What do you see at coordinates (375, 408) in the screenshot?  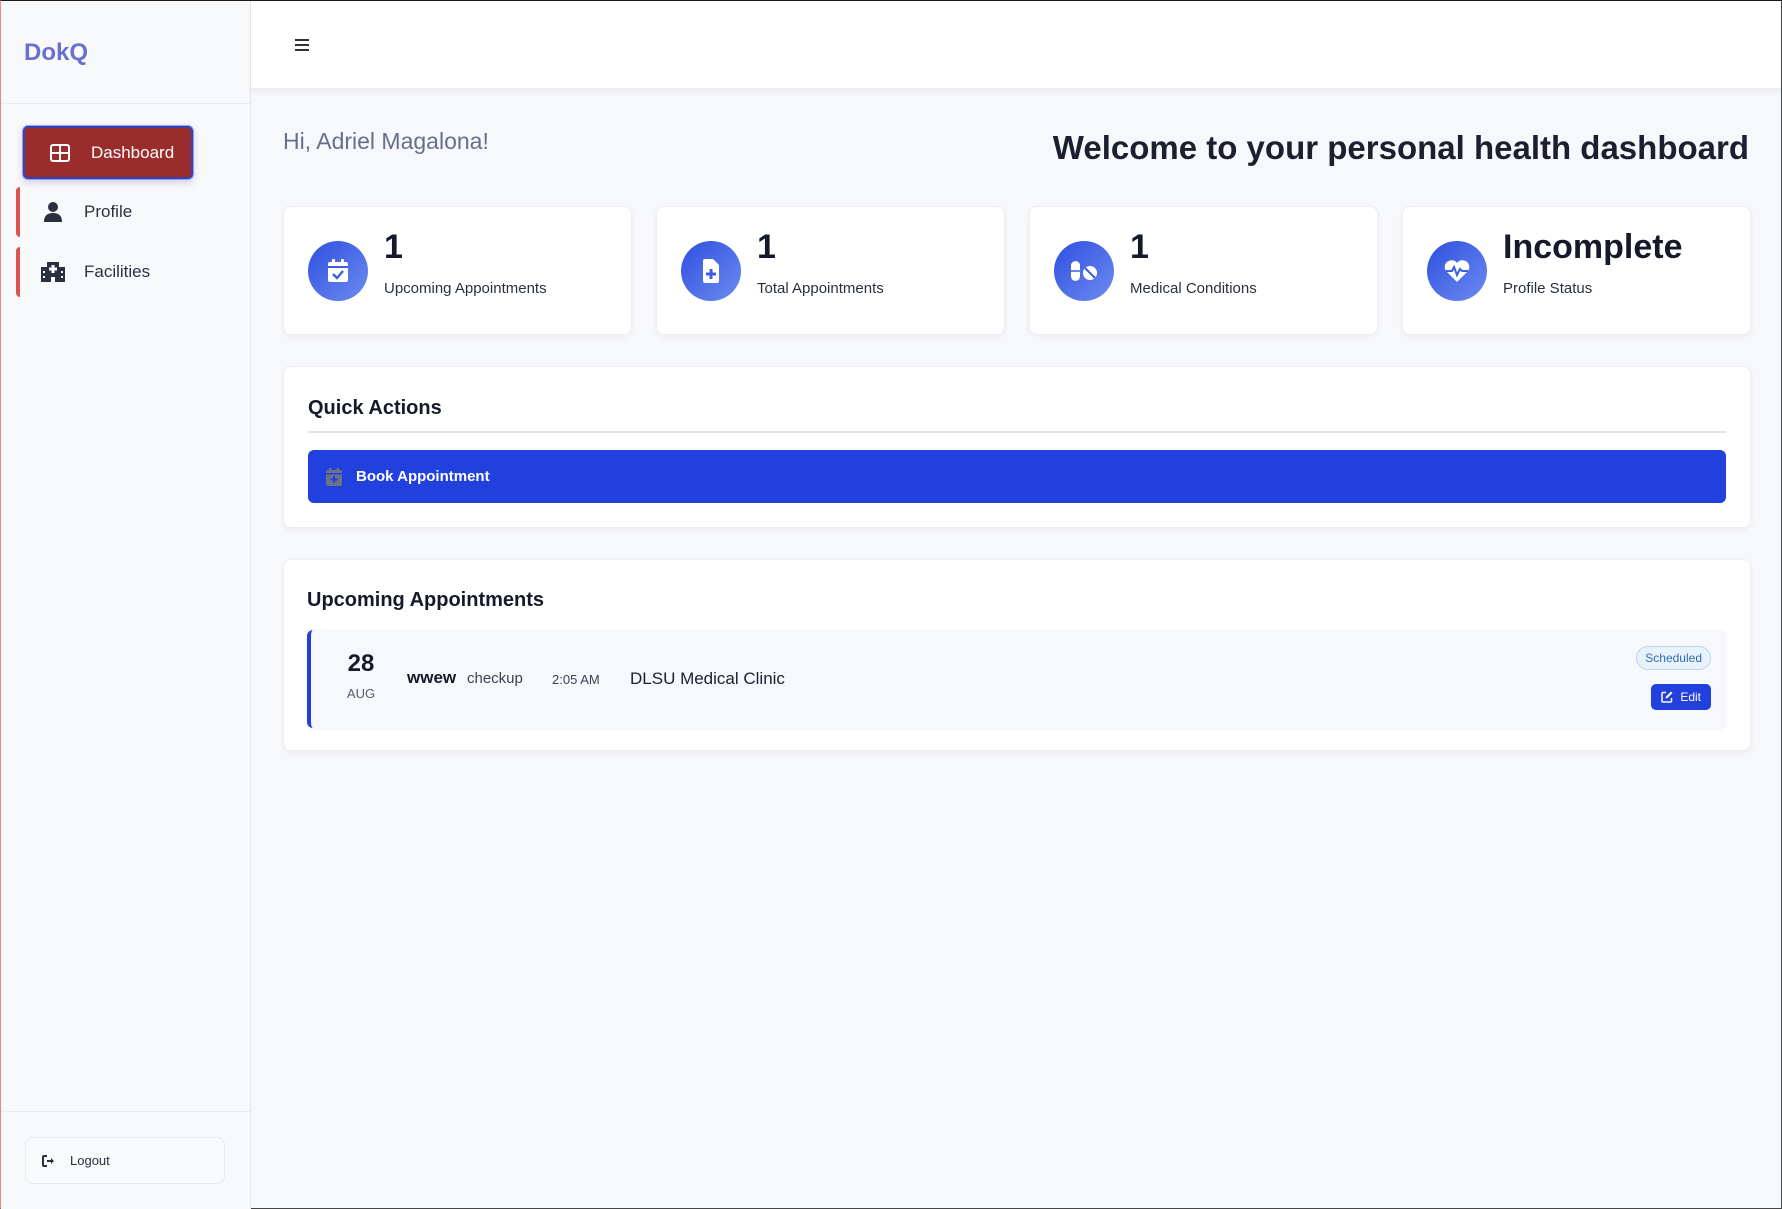 I see `quick-actions-title: Quick Actions` at bounding box center [375, 408].